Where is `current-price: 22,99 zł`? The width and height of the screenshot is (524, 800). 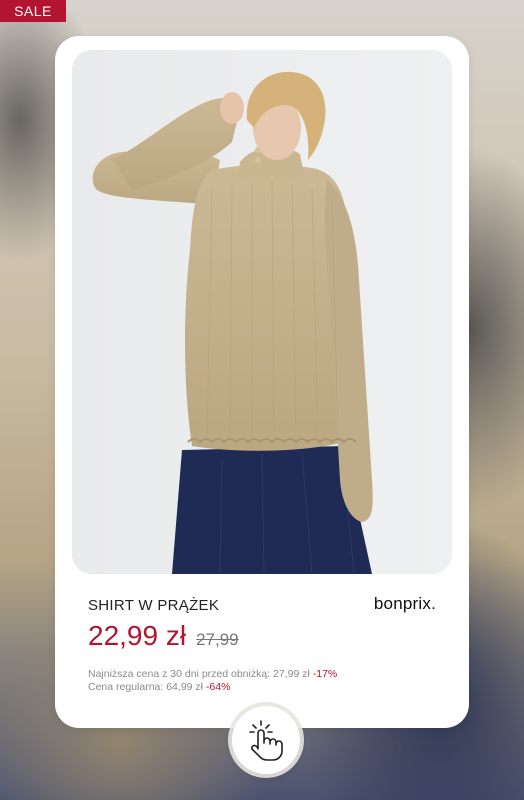 current-price: 22,99 zł is located at coordinates (137, 635).